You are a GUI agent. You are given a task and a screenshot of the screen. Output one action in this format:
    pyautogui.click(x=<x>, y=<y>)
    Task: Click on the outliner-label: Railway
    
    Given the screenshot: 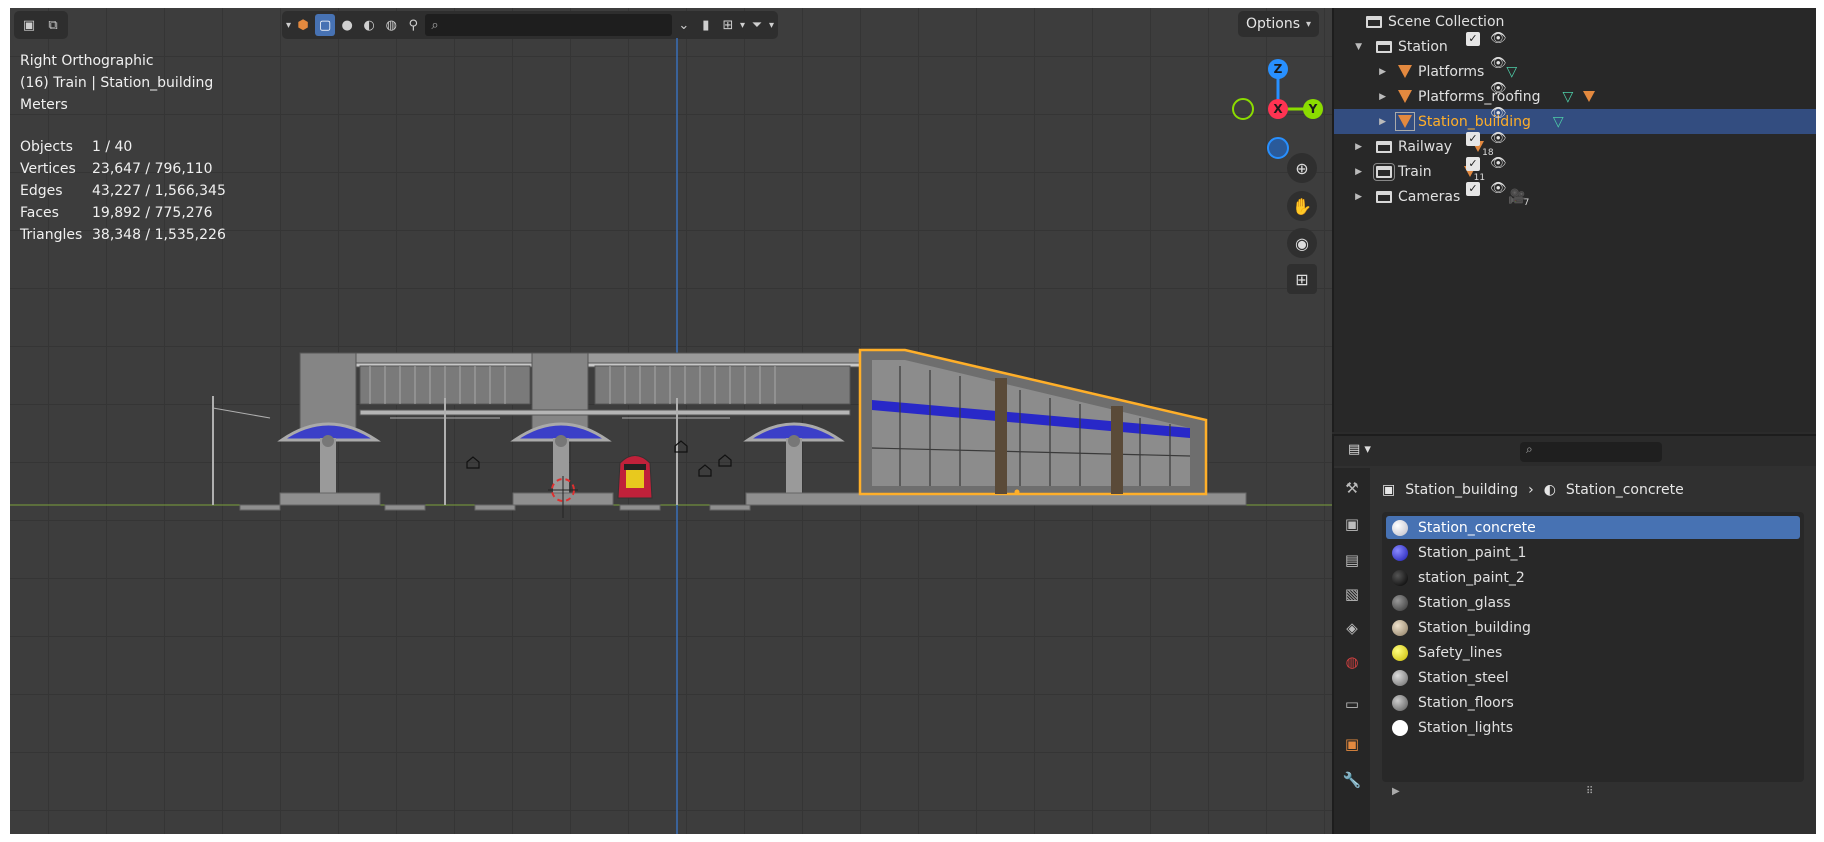 What is the action you would take?
    pyautogui.click(x=1425, y=146)
    